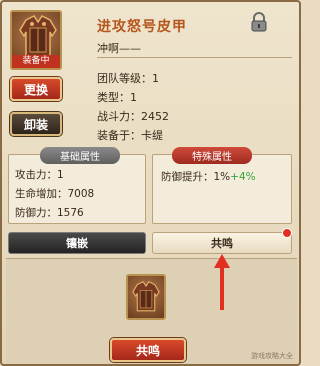 The height and width of the screenshot is (366, 320). What do you see at coordinates (222, 189) in the screenshot?
I see `special-attributes-box: 防御提升：1%+4%` at bounding box center [222, 189].